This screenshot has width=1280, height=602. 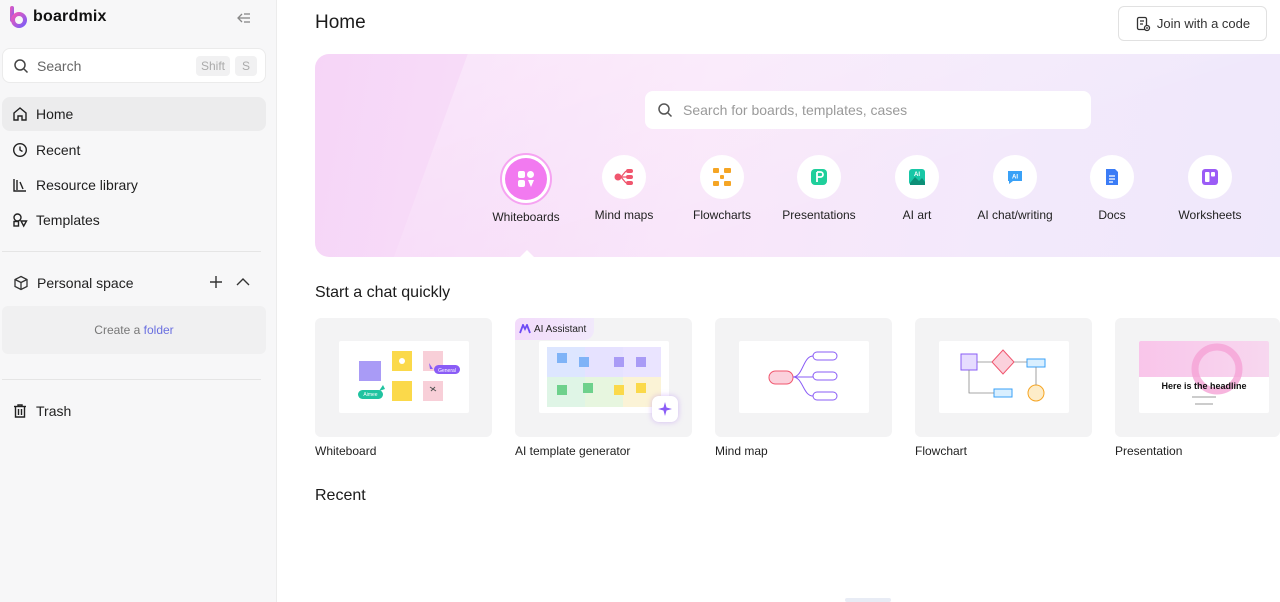 What do you see at coordinates (624, 188) in the screenshot?
I see `category-mind-maps: Mind maps` at bounding box center [624, 188].